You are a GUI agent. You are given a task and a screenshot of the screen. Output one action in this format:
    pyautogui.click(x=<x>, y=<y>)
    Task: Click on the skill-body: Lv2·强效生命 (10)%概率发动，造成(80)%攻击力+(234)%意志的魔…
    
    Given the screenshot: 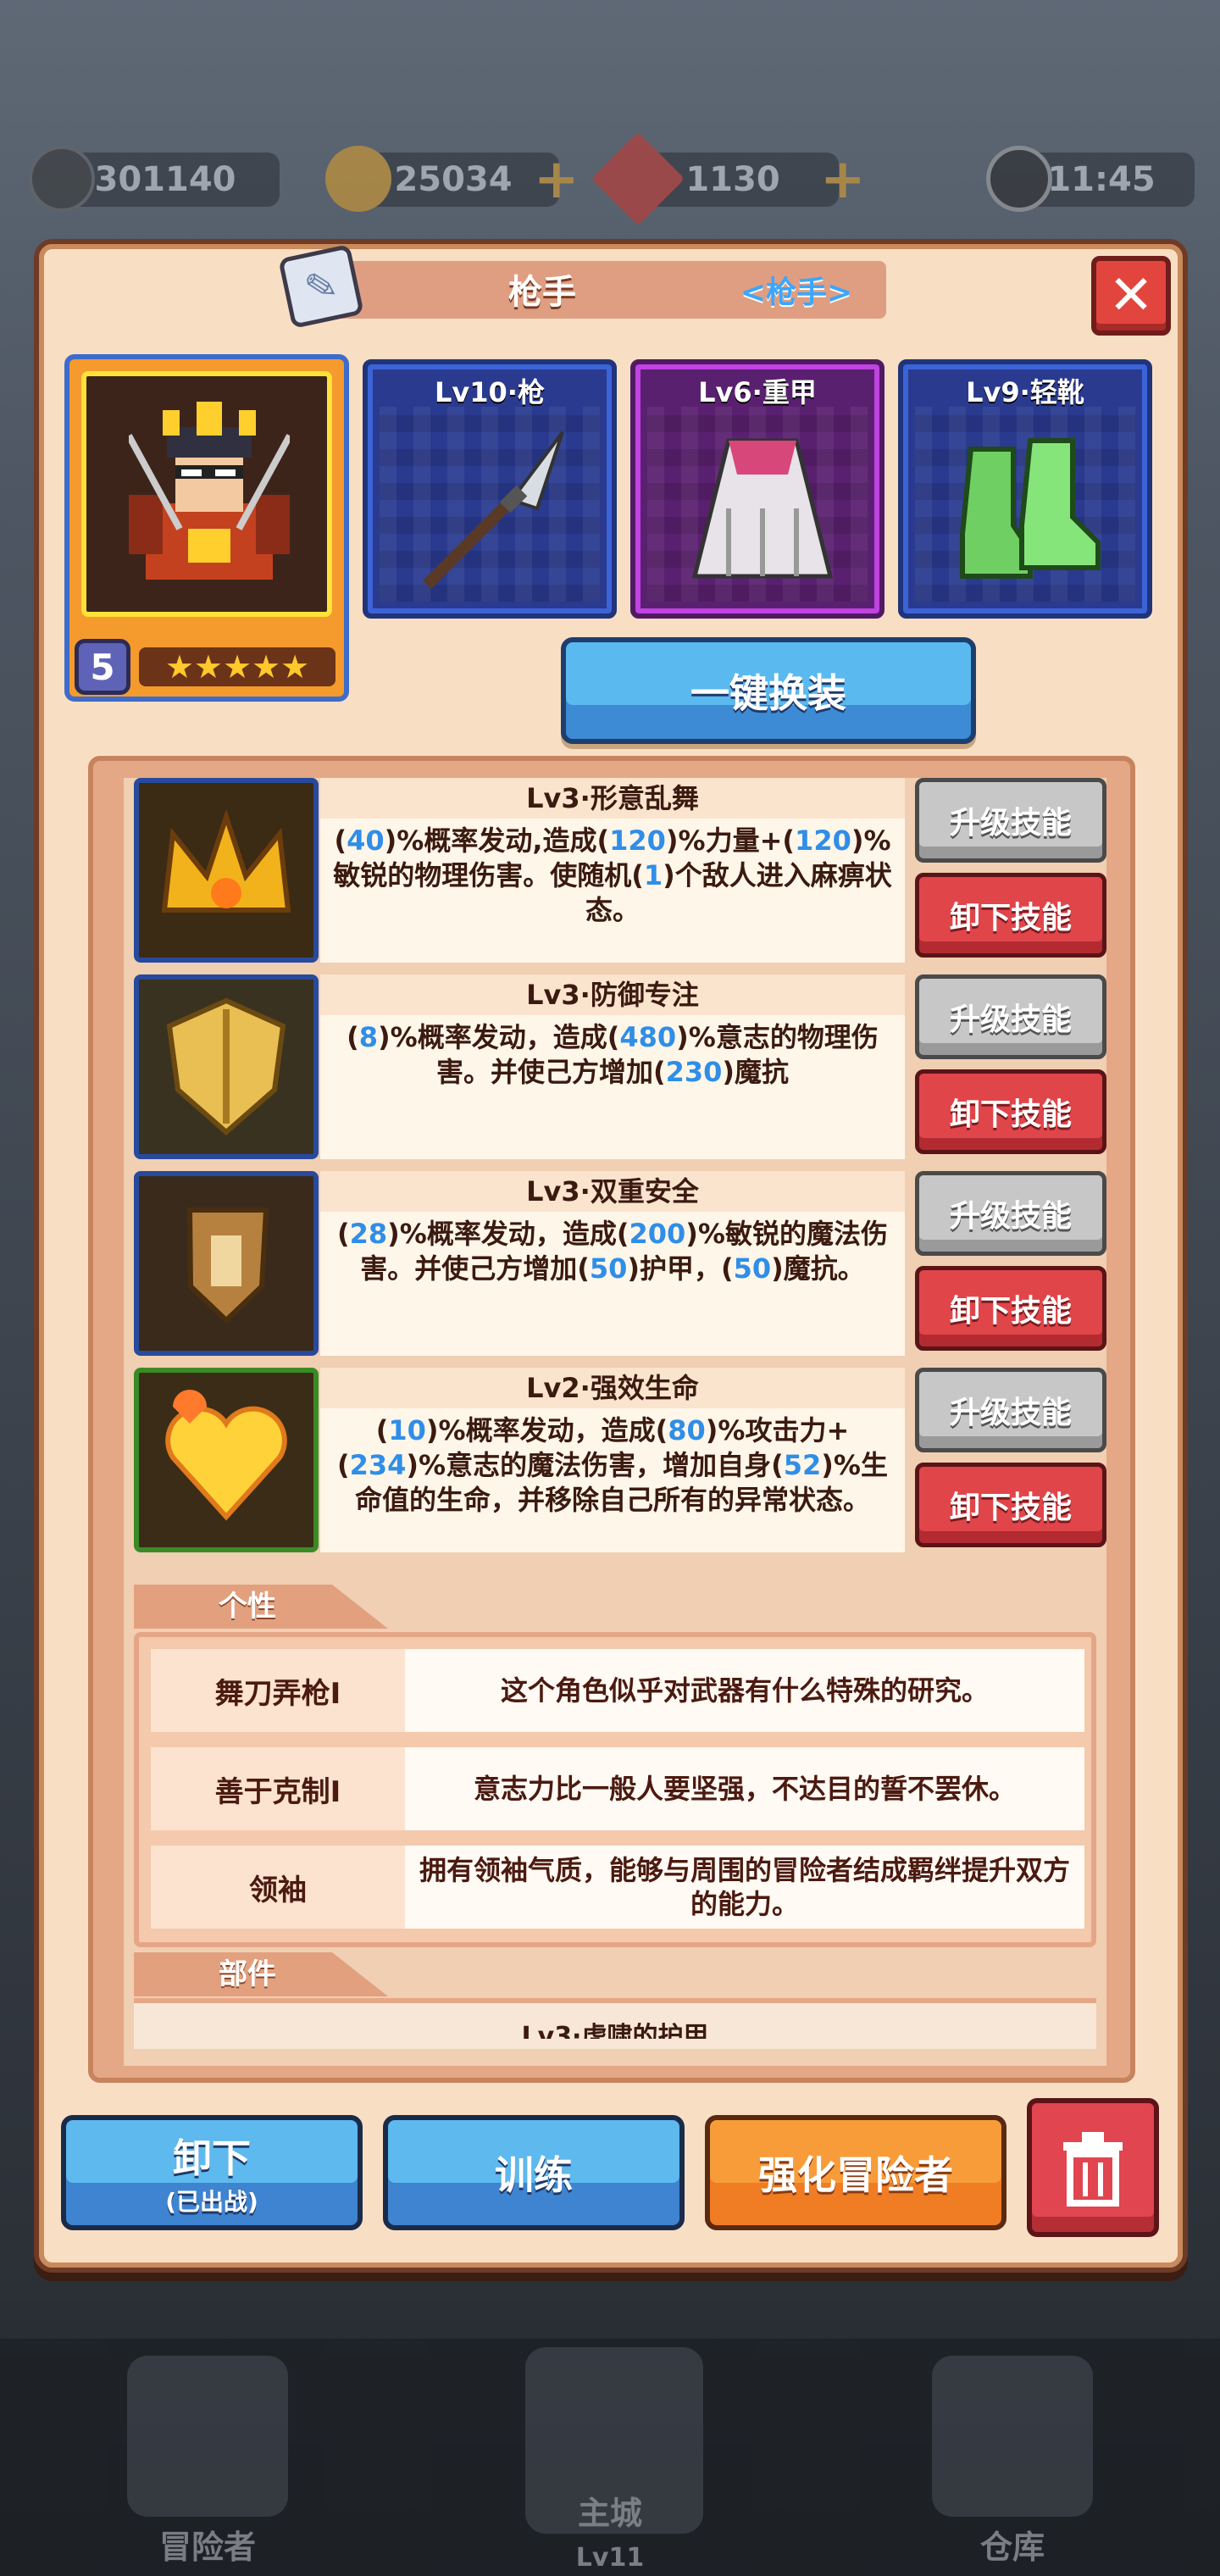 What is the action you would take?
    pyautogui.click(x=612, y=1460)
    